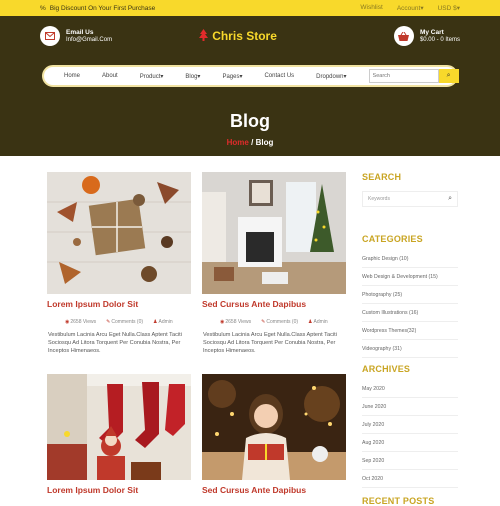 This screenshot has width=500, height=506. What do you see at coordinates (371, 8) in the screenshot?
I see `wishlist-link: Wishlist` at bounding box center [371, 8].